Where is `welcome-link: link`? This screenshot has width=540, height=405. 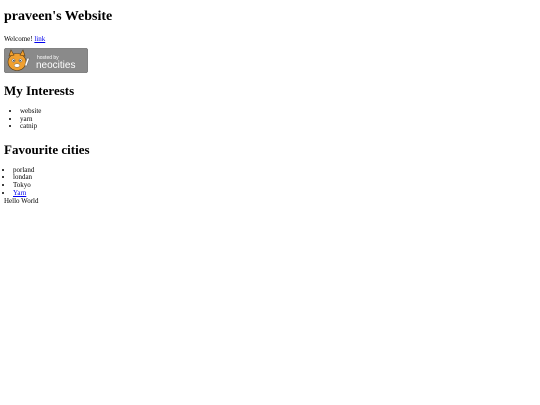
welcome-link: link is located at coordinates (39, 39).